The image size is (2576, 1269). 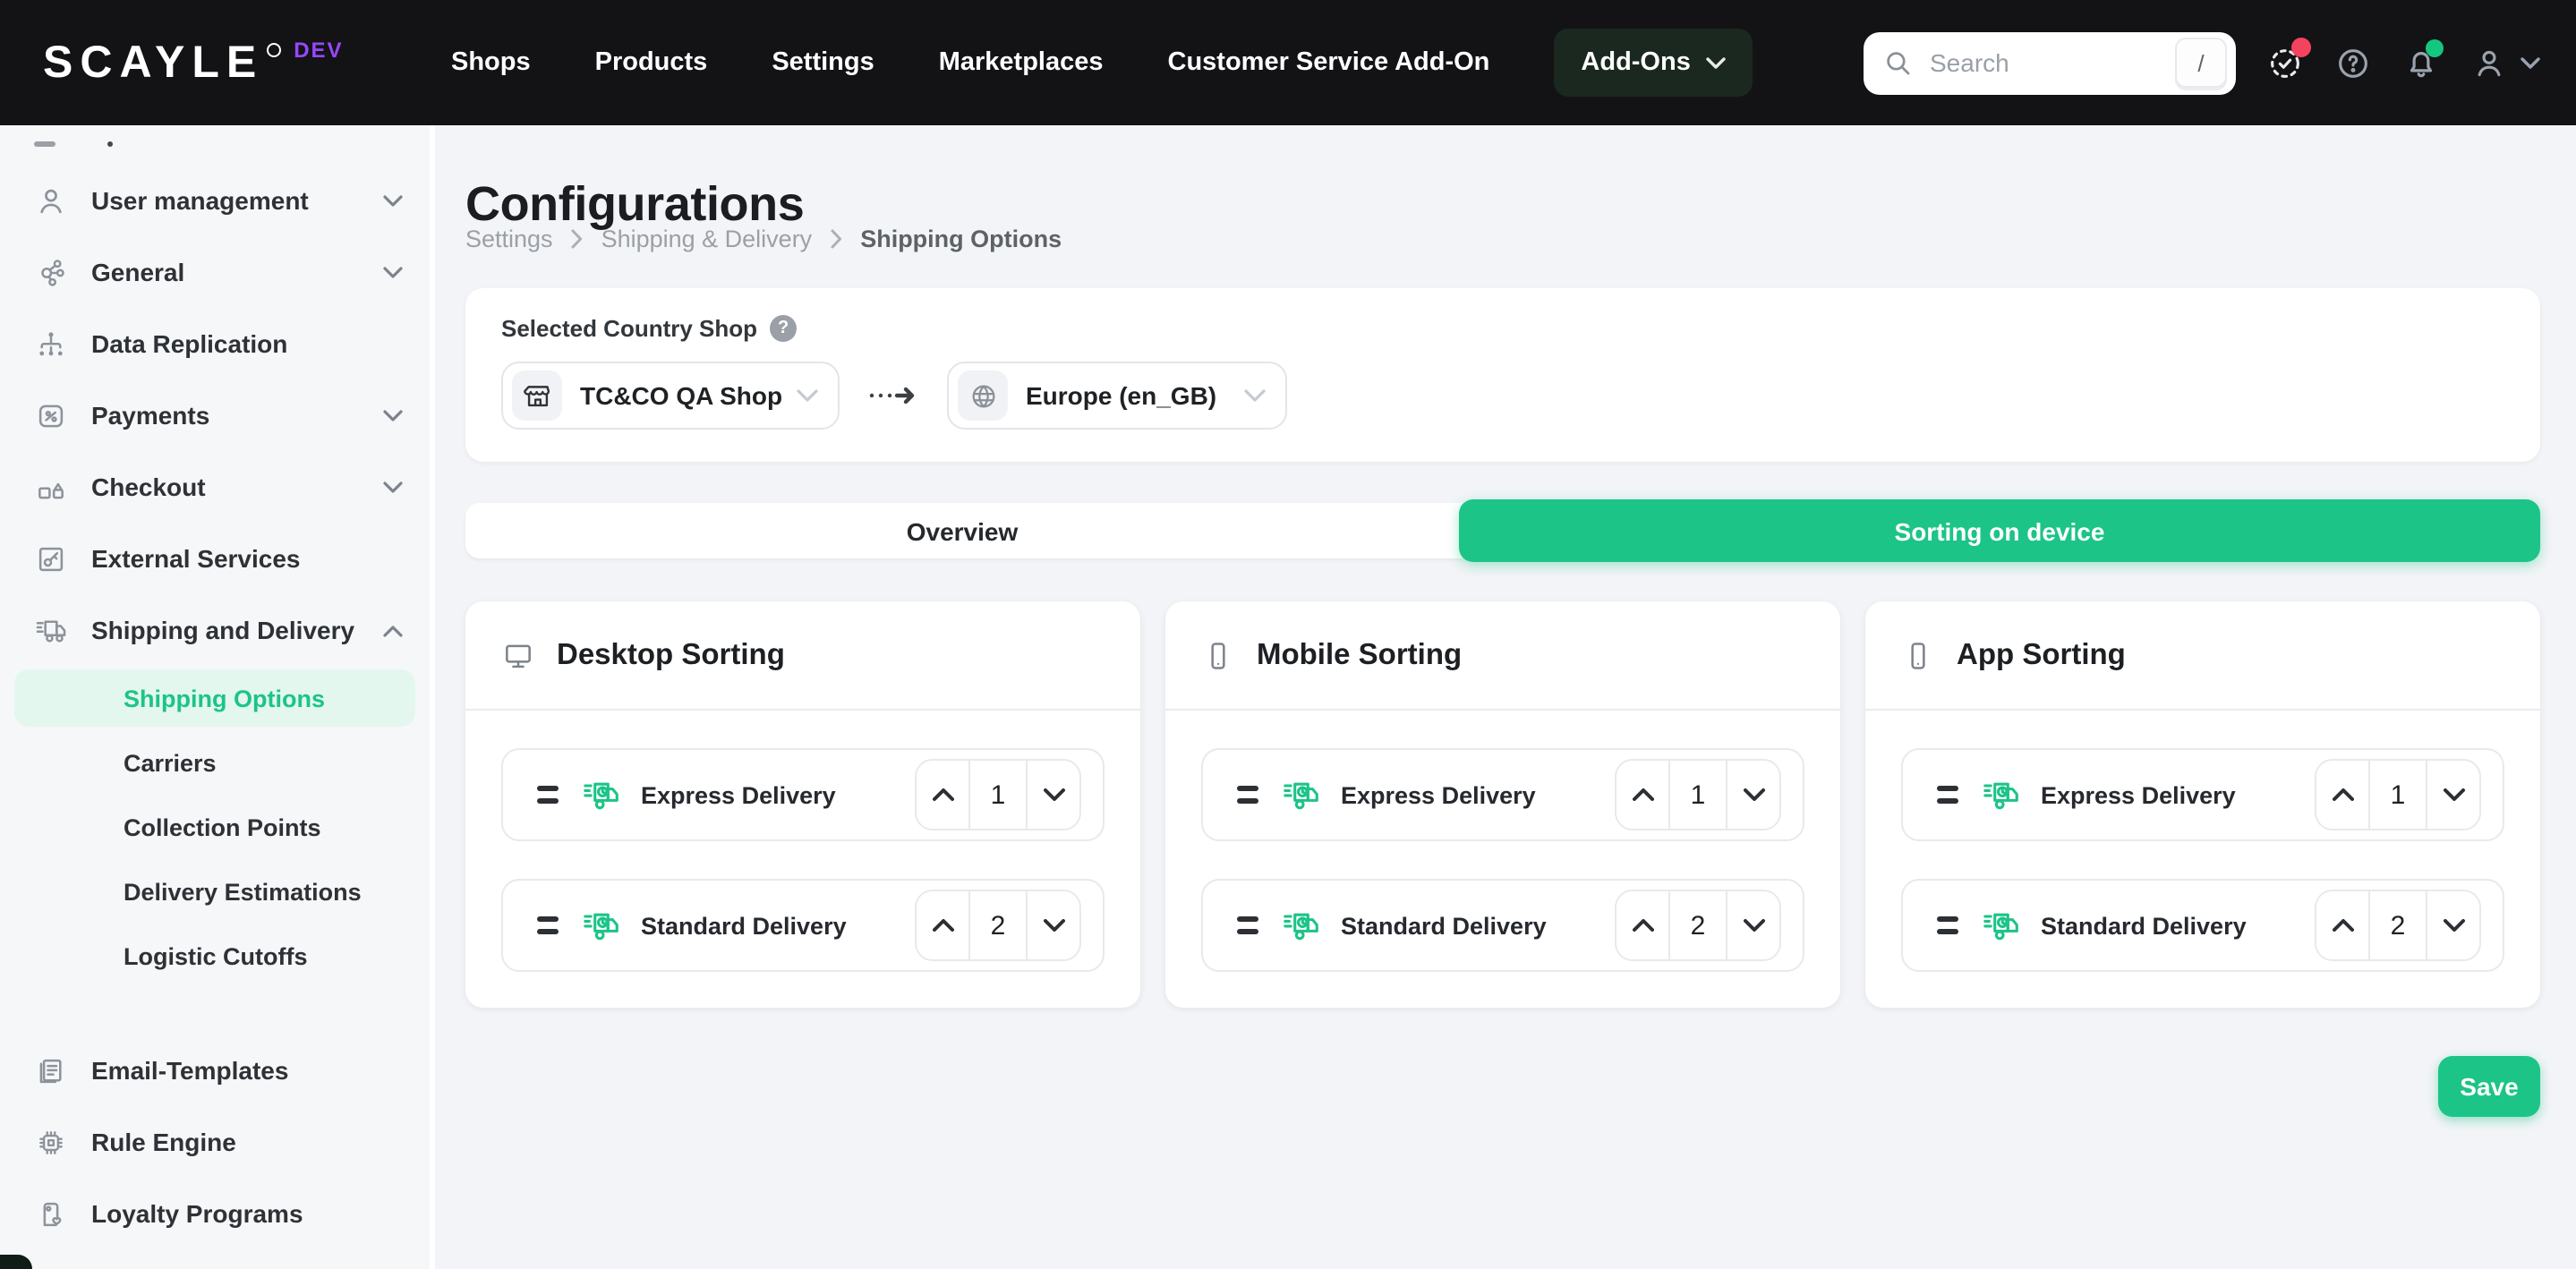 I want to click on scayle-logo: SCAYLE DEV, so click(x=193, y=63).